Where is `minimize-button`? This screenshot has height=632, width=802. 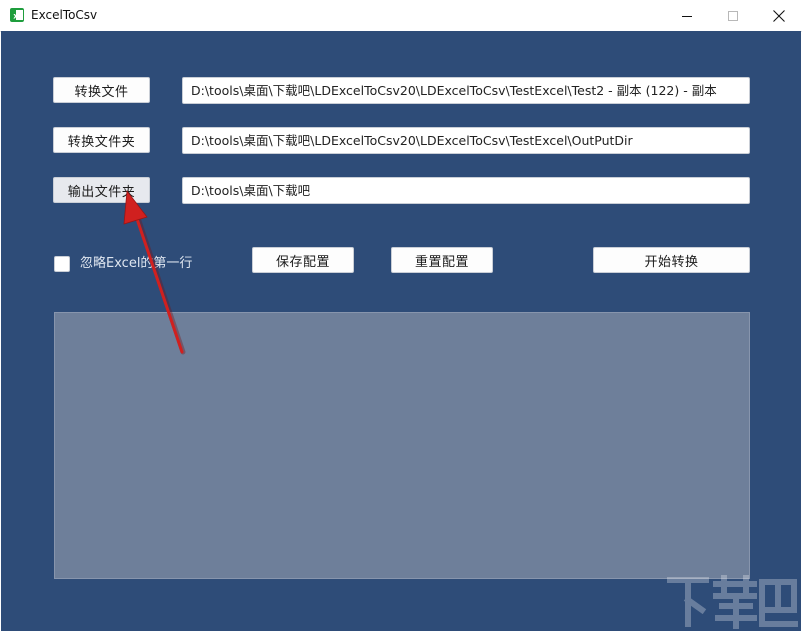
minimize-button is located at coordinates (687, 15).